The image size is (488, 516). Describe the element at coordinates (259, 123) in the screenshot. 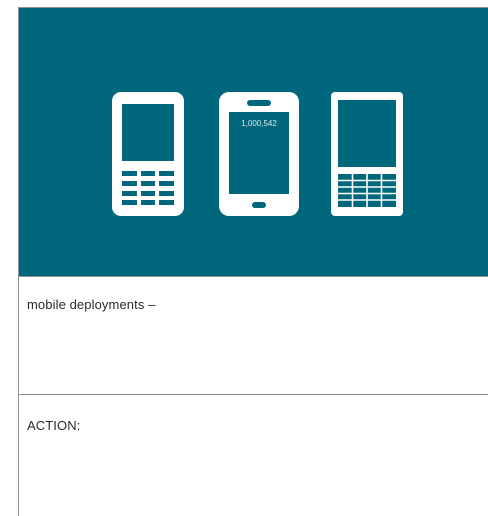

I see `deployment-counter: 1,000,542` at that location.